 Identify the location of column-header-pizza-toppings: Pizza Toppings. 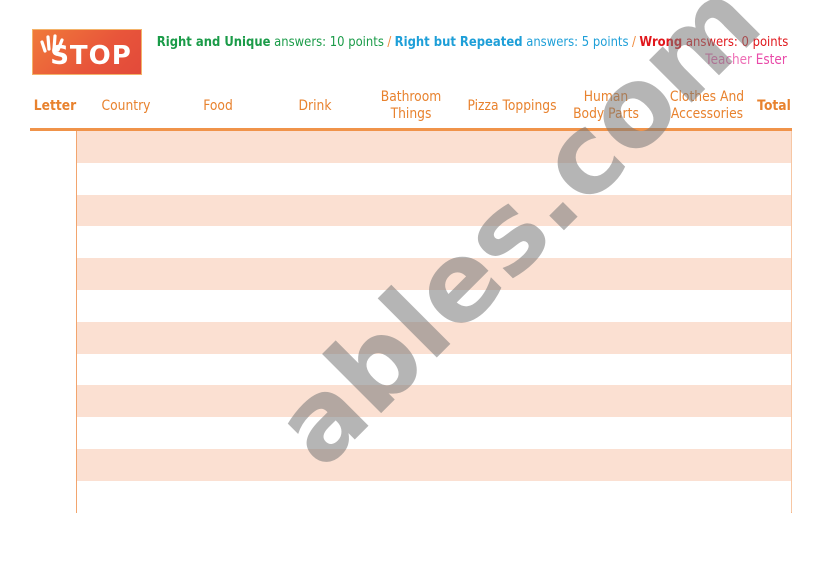
(512, 105).